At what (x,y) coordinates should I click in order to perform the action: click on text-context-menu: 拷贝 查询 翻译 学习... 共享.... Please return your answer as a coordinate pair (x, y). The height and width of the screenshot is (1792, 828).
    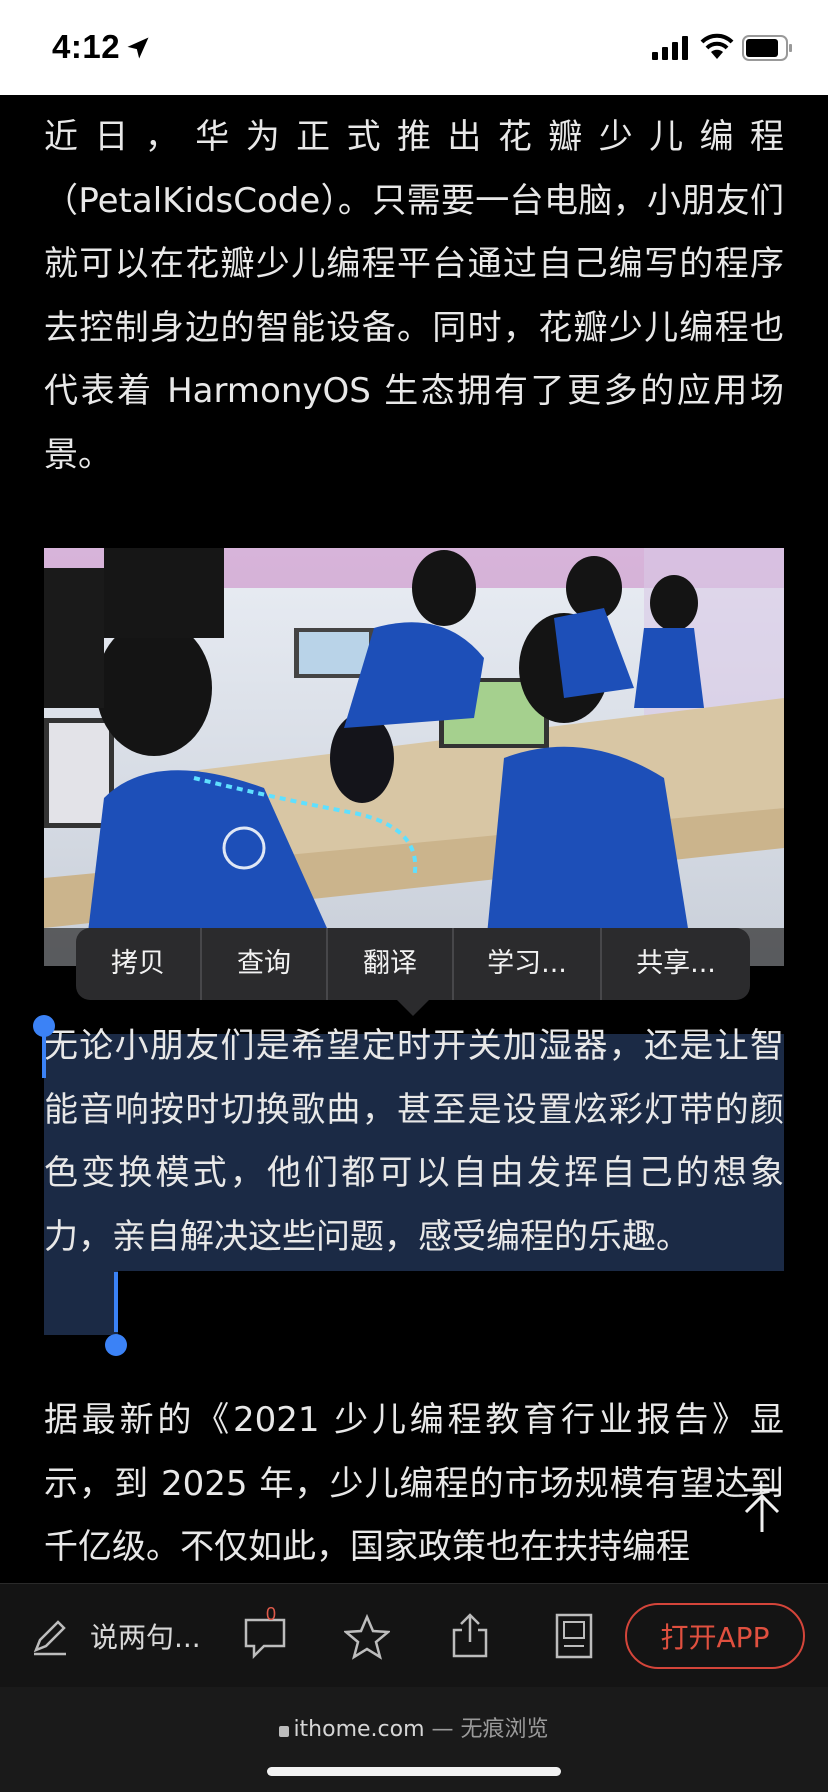
    Looking at the image, I should click on (413, 964).